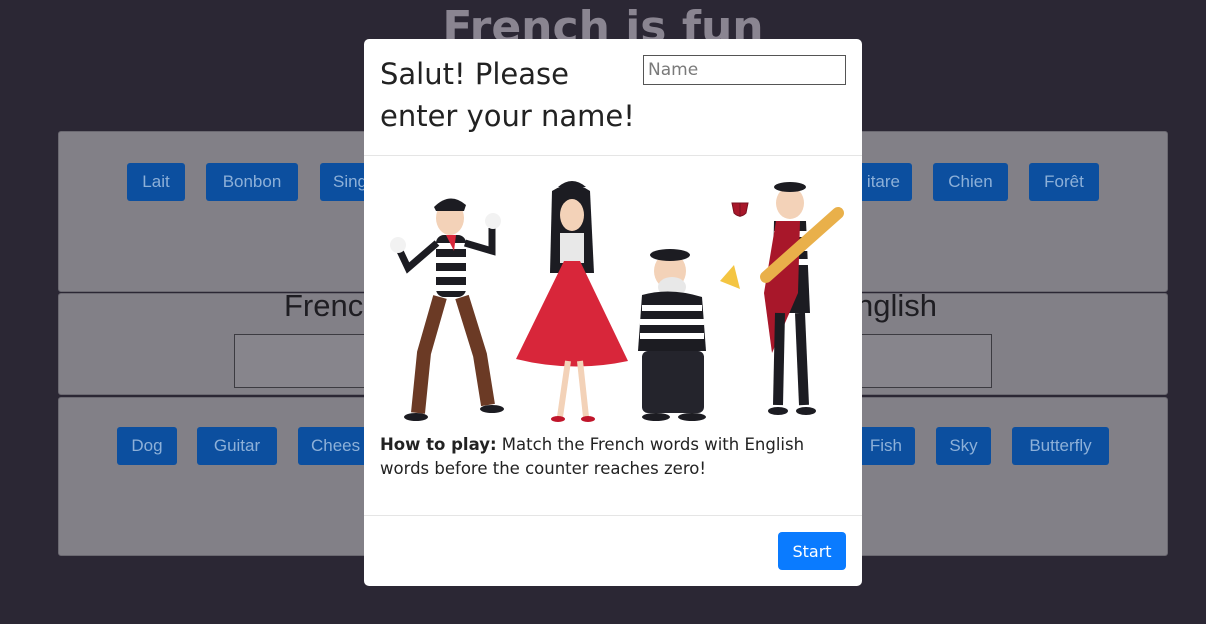 This screenshot has height=624, width=1206. Describe the element at coordinates (613, 155) in the screenshot. I see `modal-header-divider` at that location.